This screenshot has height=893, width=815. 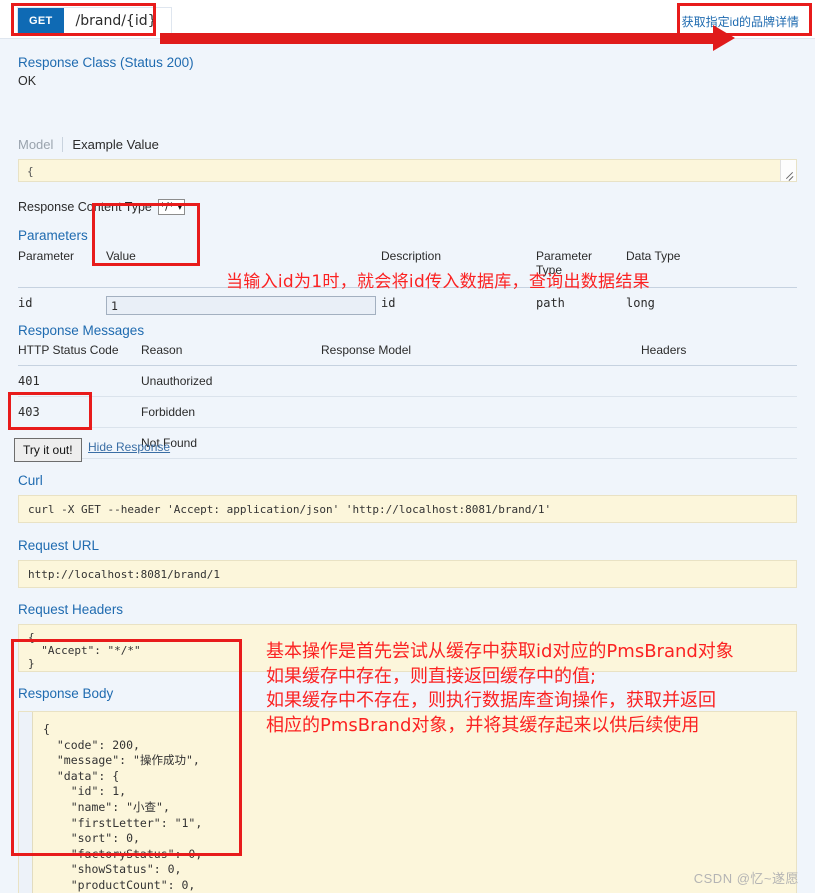 What do you see at coordinates (123, 822) in the screenshot?
I see `response-body-line: "firstLetter": "1",` at bounding box center [123, 822].